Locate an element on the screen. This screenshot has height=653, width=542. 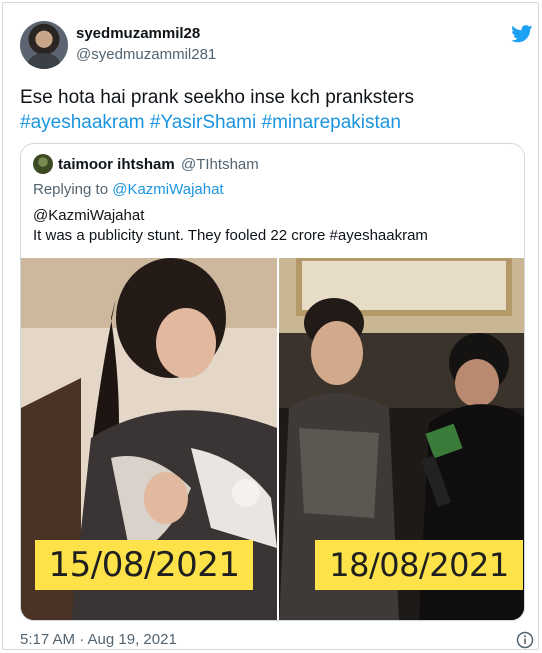
quoted-author-handle: @TIhtsham is located at coordinates (220, 164).